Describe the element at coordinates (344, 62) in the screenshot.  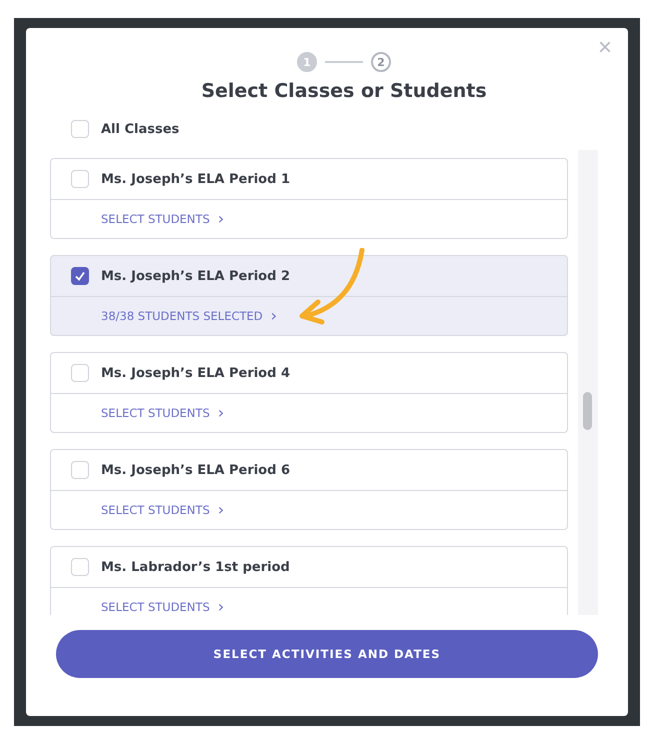
I see `step-connector` at that location.